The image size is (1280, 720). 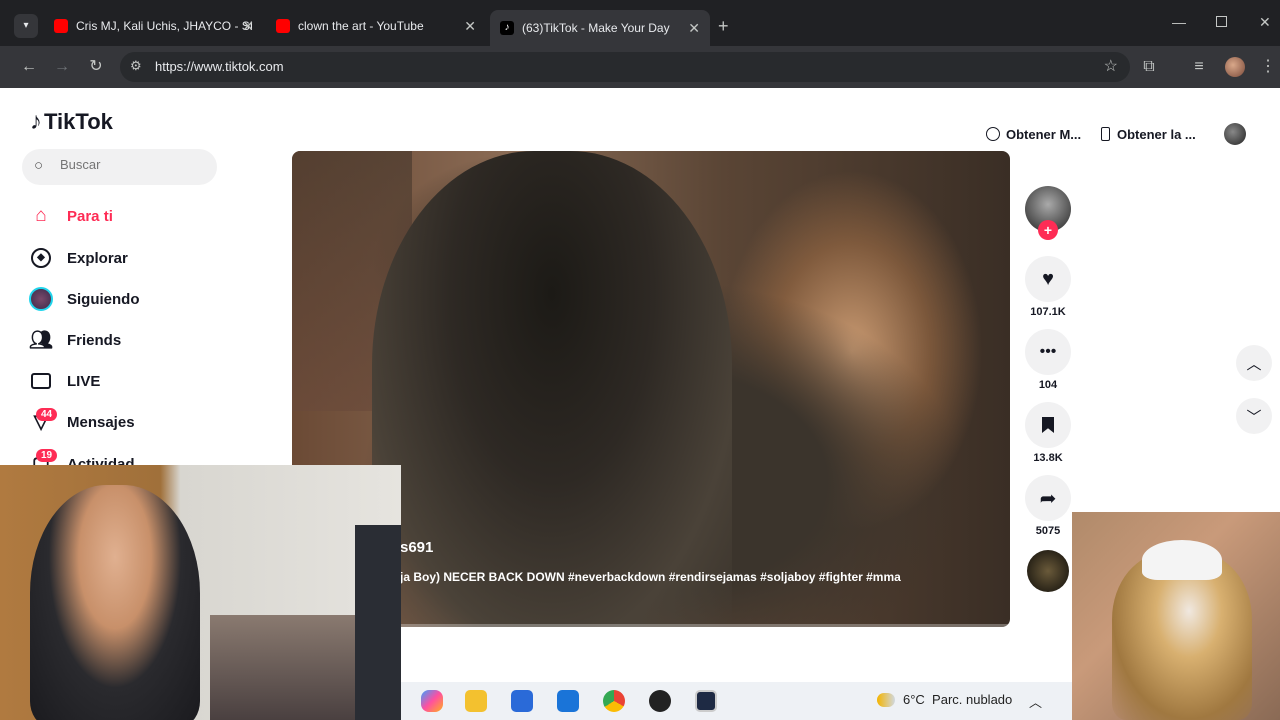 I want to click on sidebar-item-label: LIVE, so click(x=84, y=381).